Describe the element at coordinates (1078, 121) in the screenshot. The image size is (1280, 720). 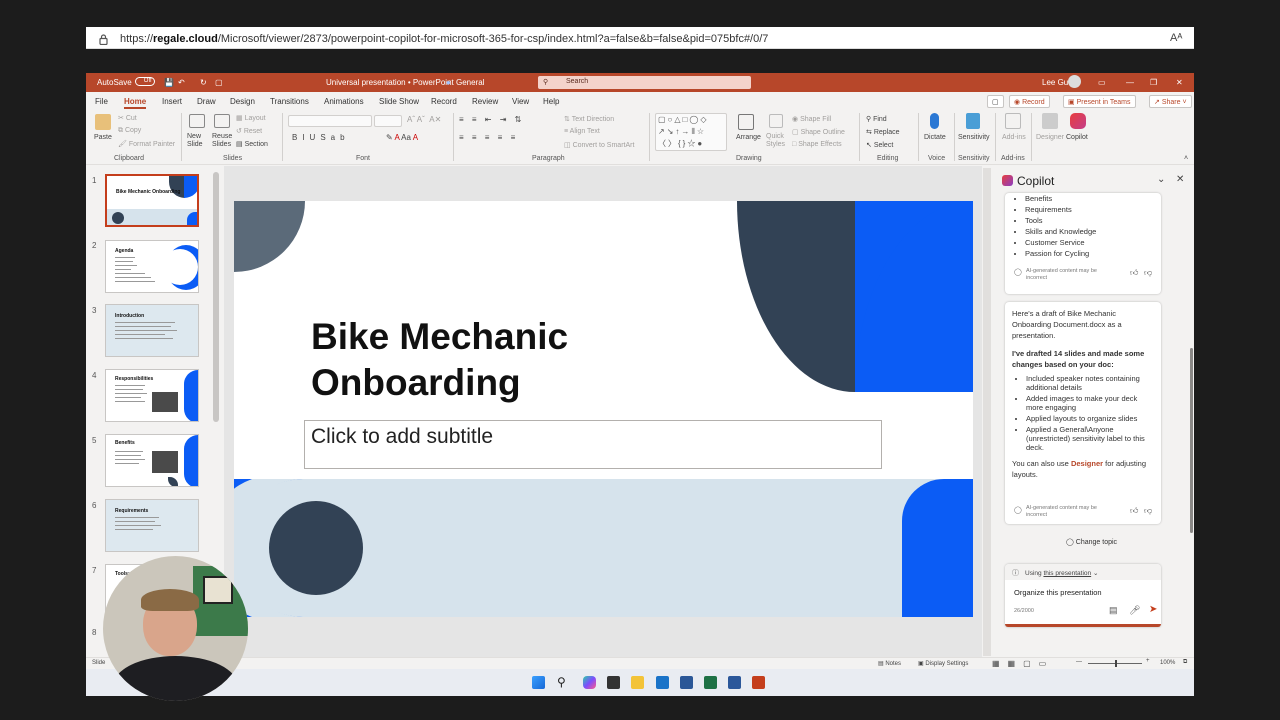
I see `copilot-icon` at that location.